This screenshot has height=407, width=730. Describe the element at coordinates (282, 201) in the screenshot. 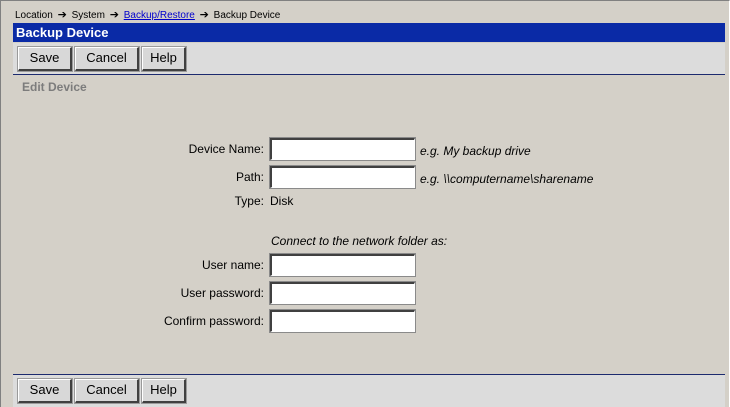

I see `type-value: Disk` at that location.